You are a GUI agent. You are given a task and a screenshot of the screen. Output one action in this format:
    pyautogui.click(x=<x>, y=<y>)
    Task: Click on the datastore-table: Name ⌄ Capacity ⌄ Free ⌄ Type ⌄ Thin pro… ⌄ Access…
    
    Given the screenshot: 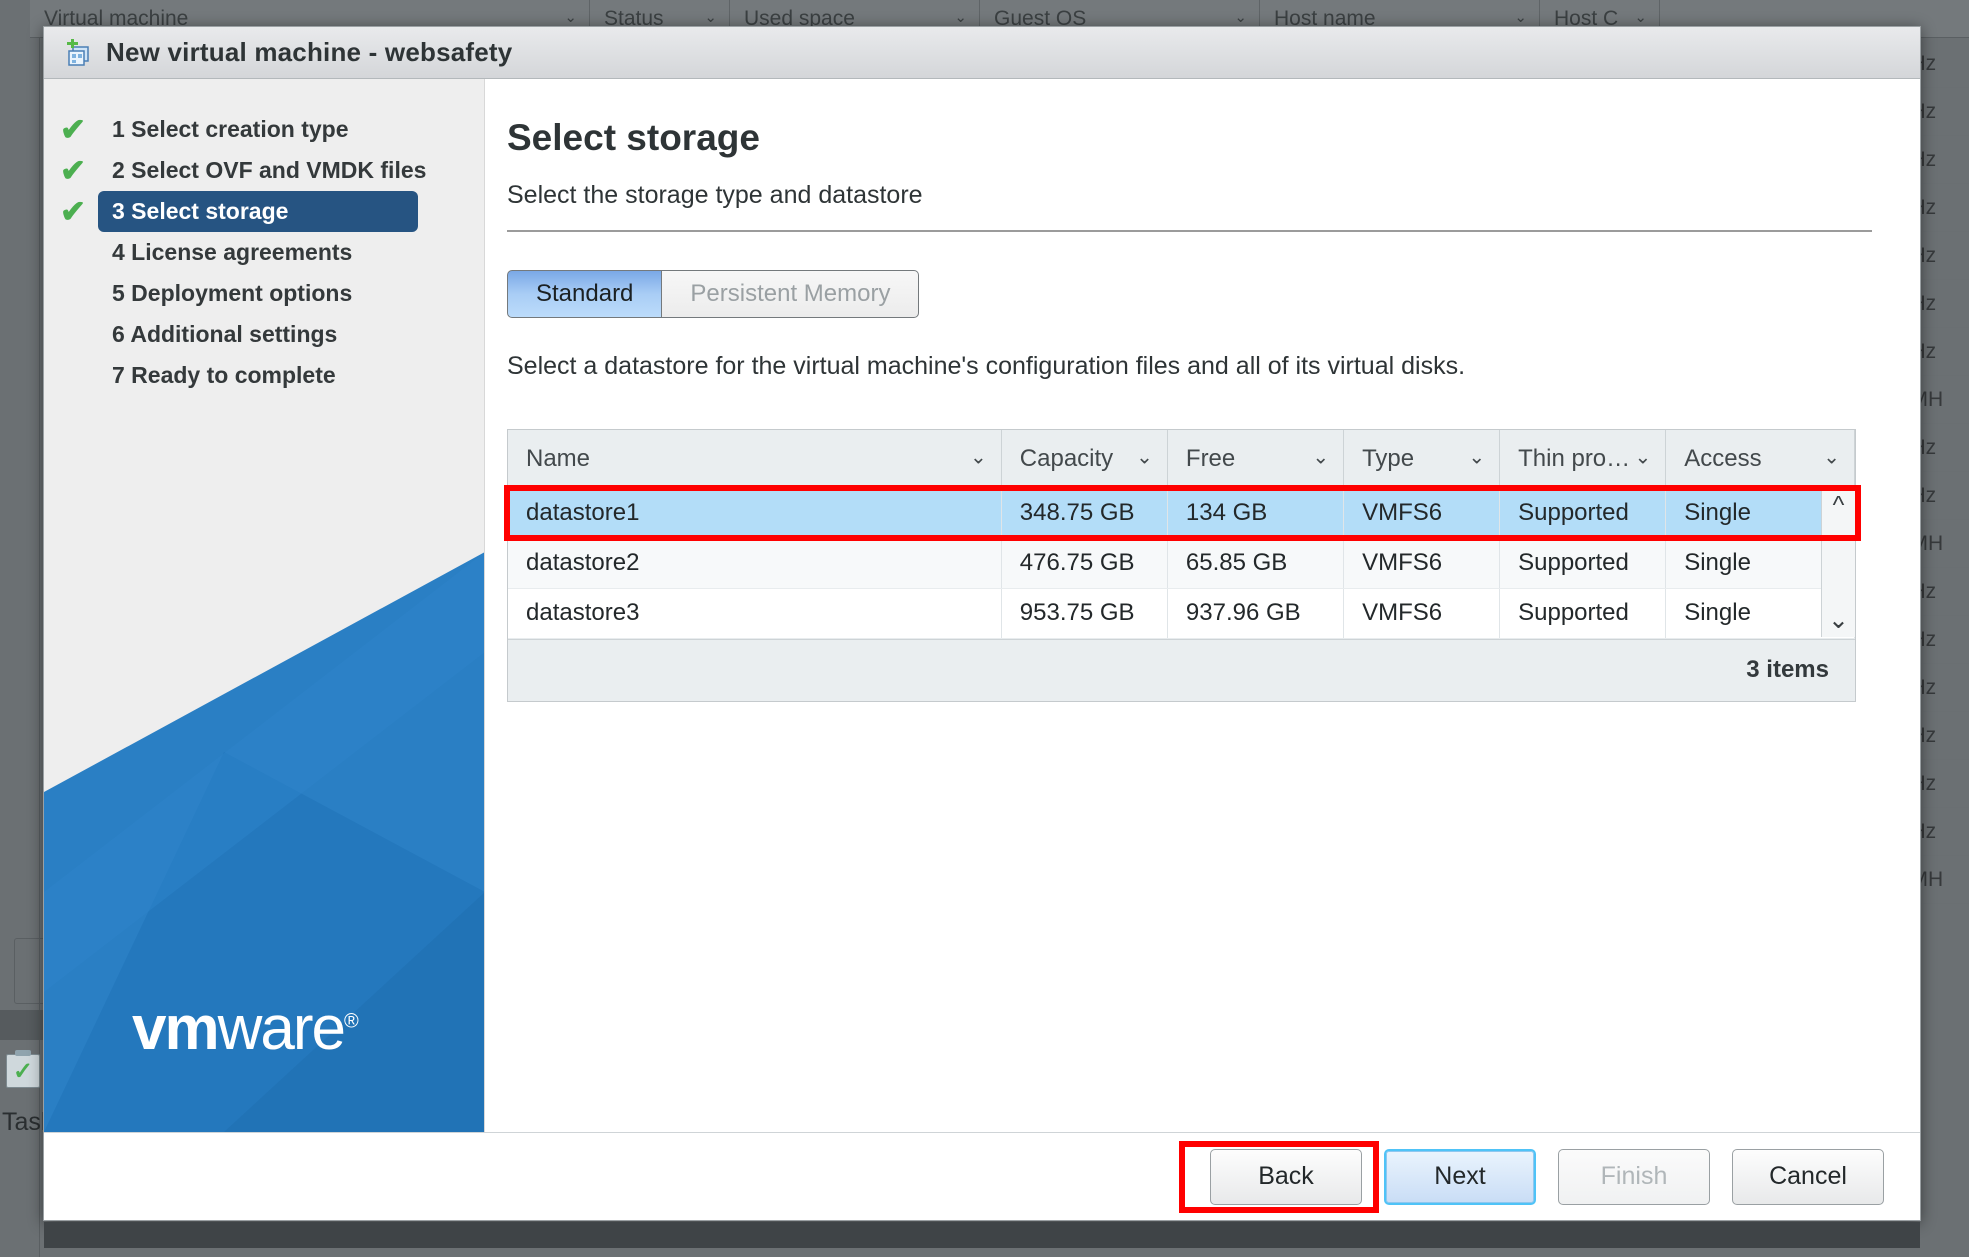 What is the action you would take?
    pyautogui.click(x=1181, y=534)
    